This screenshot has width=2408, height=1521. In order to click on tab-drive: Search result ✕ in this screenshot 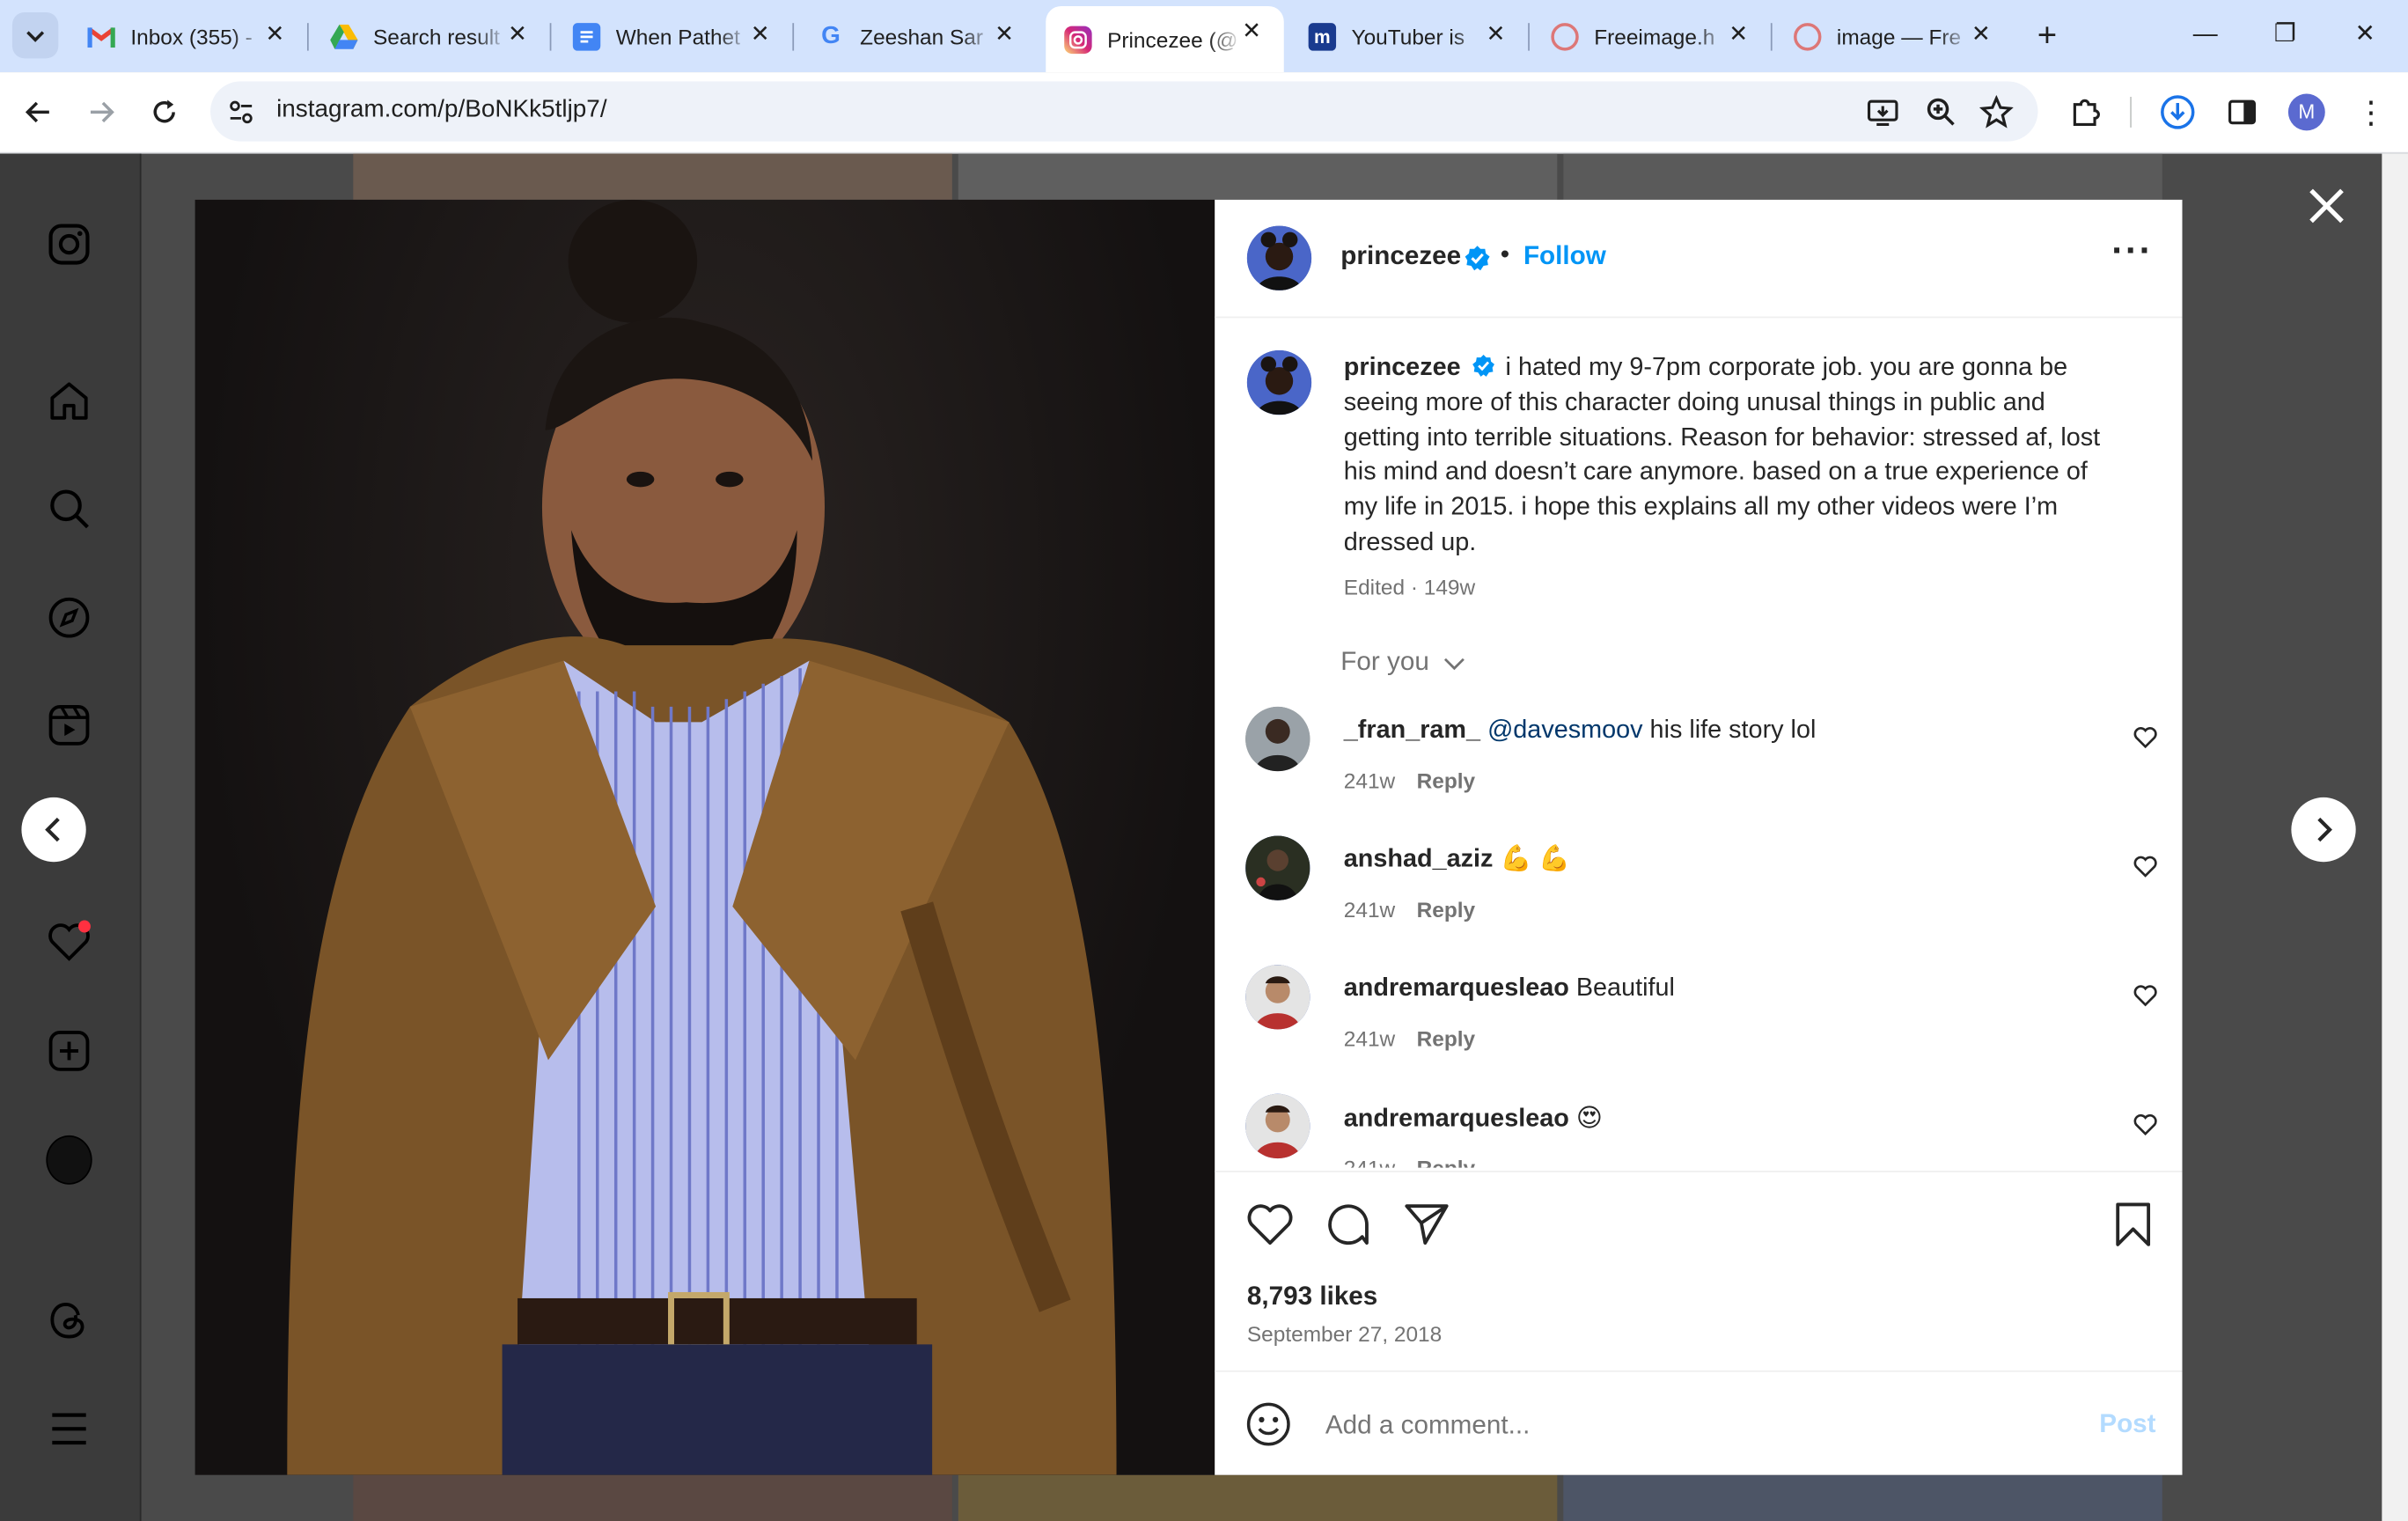, I will do `click(432, 35)`.